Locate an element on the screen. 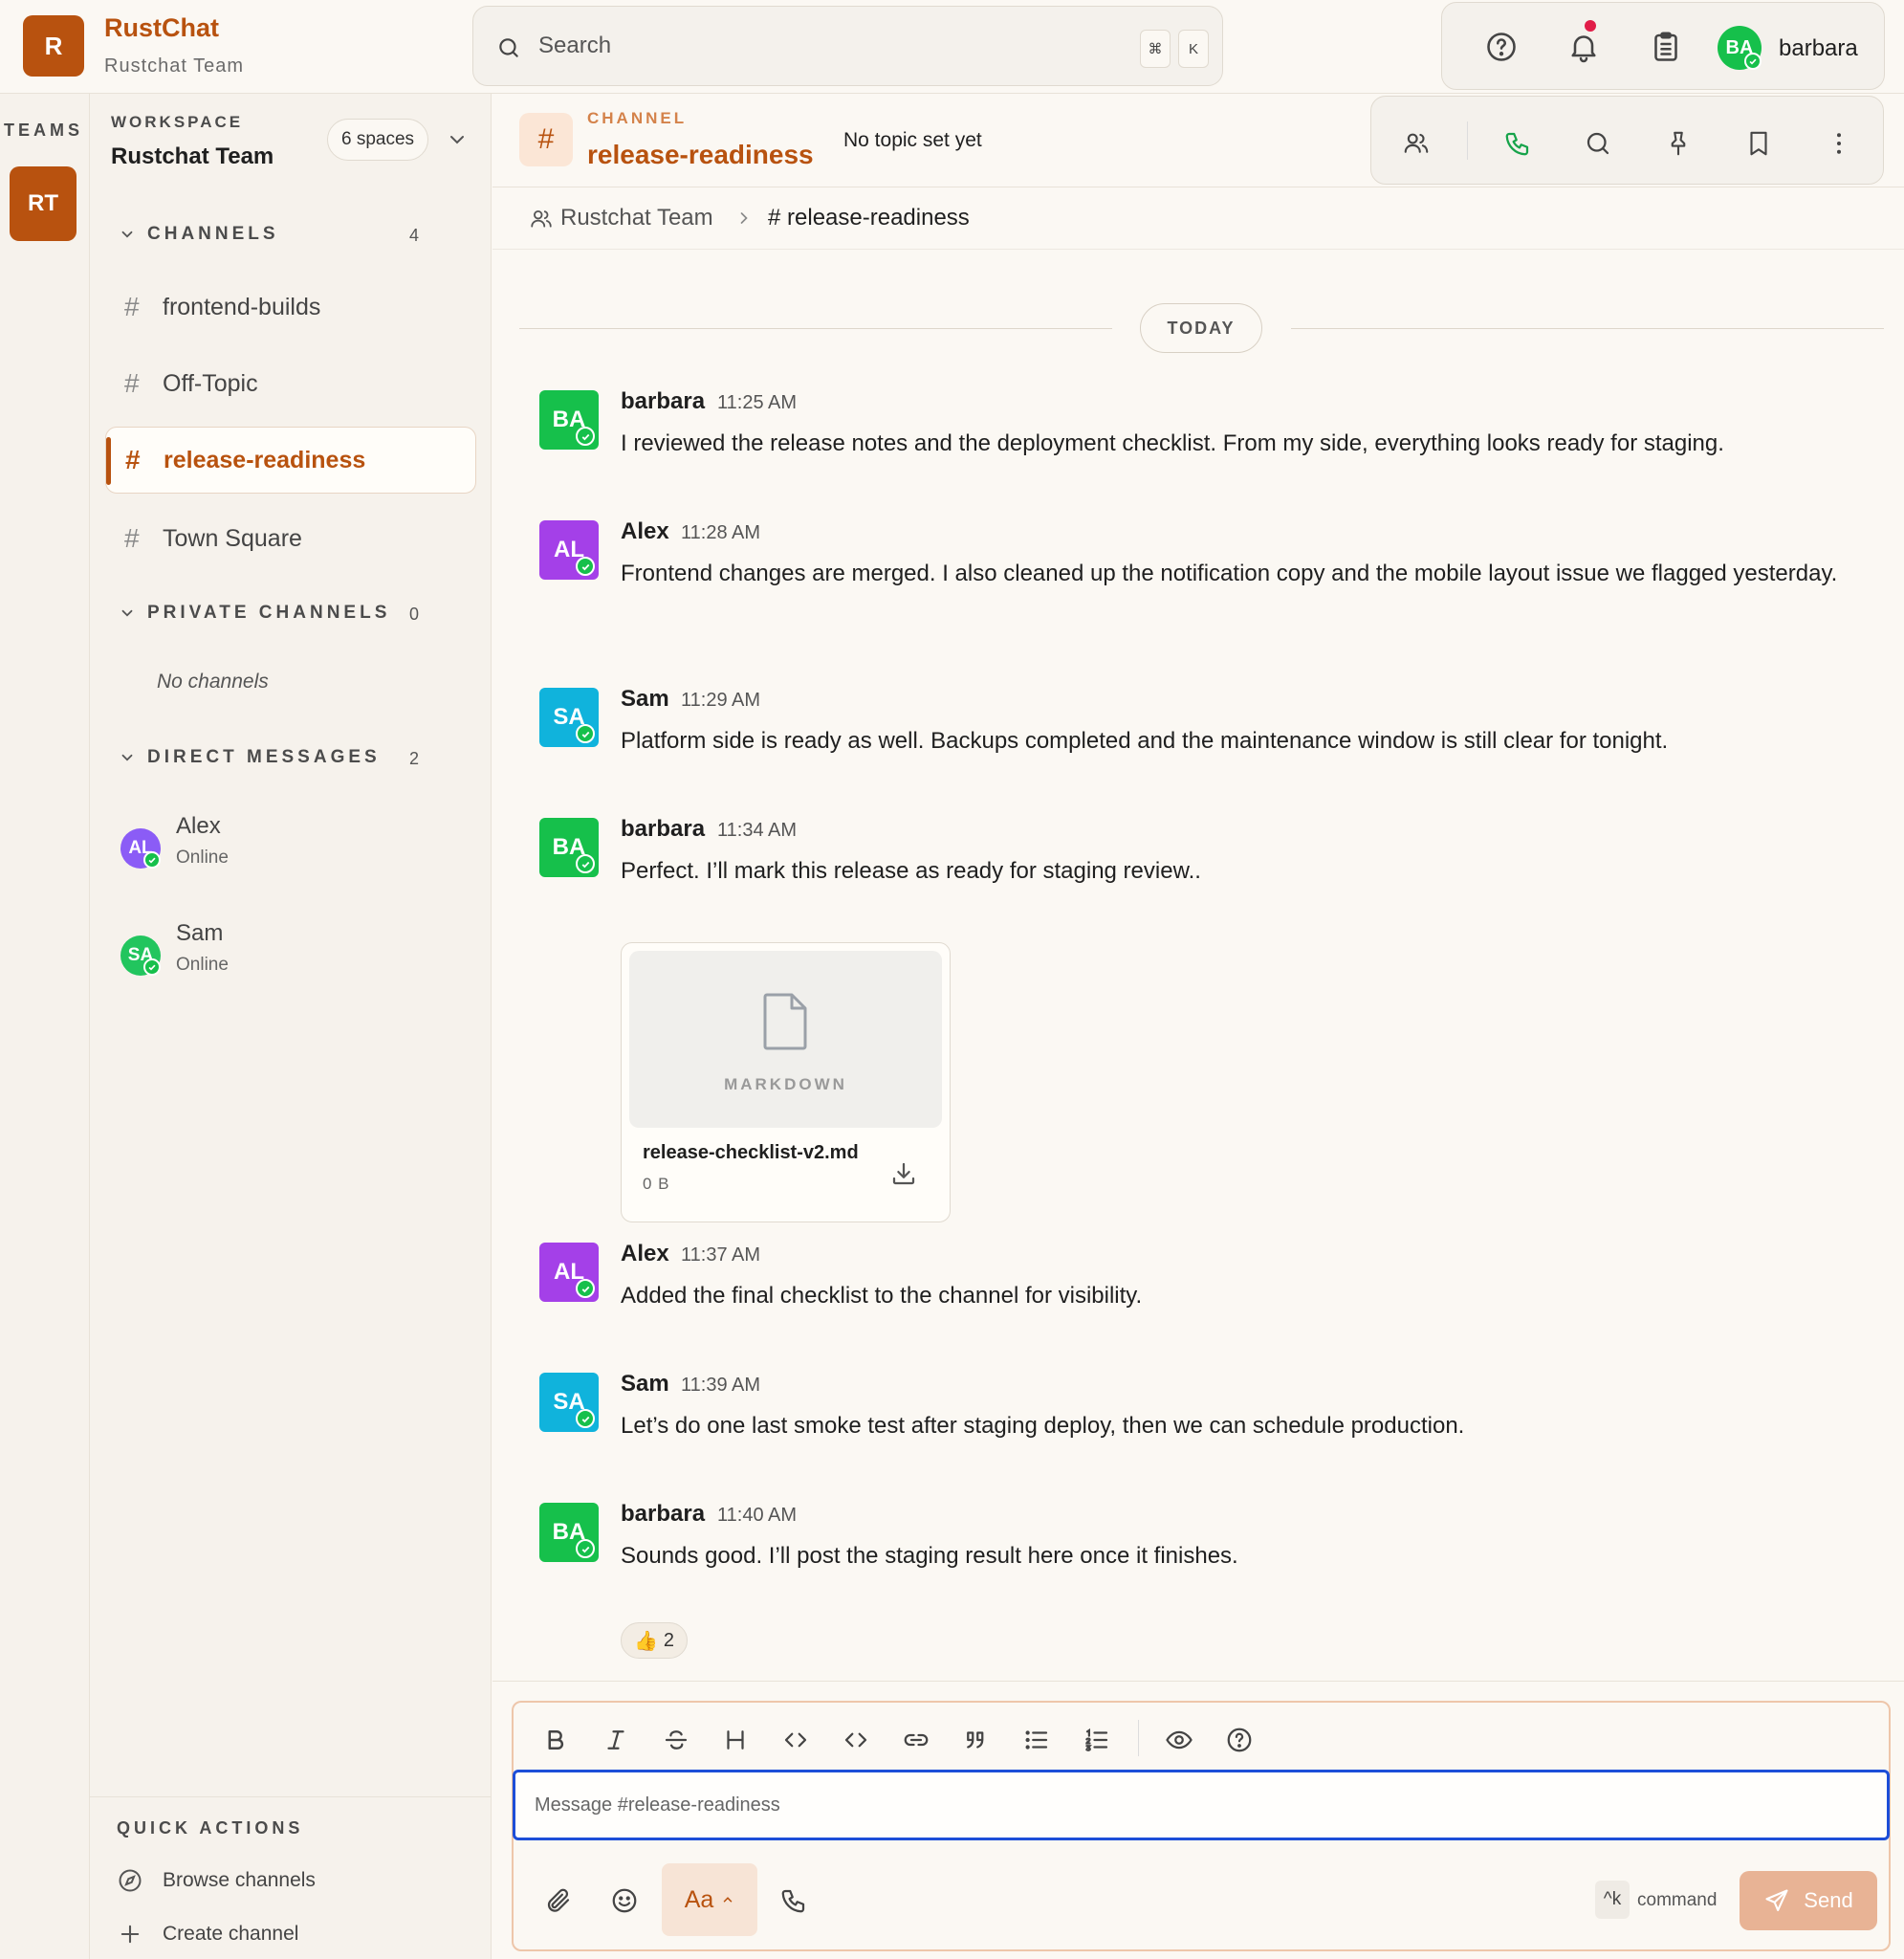  emoji-icon is located at coordinates (624, 1900).